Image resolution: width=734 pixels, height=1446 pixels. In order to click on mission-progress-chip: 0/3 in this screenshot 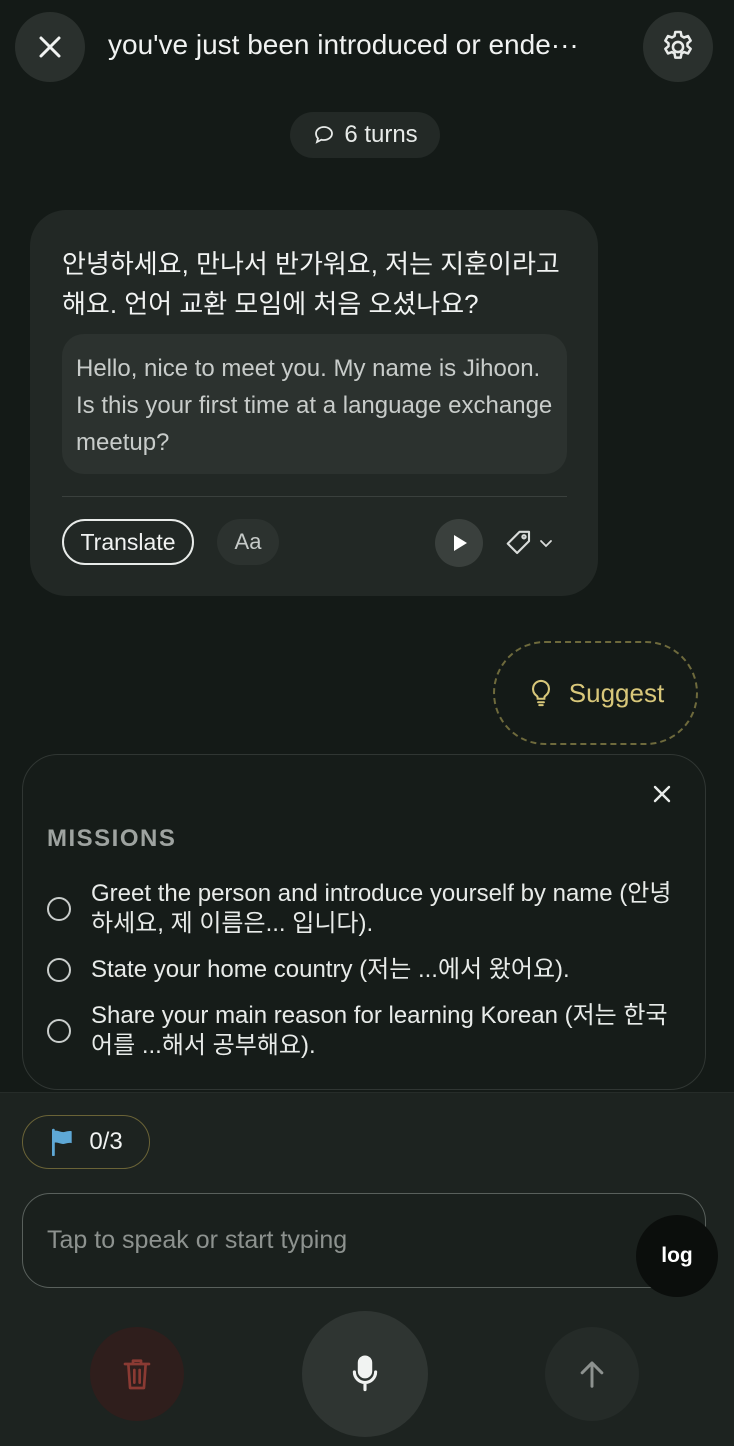, I will do `click(86, 1142)`.